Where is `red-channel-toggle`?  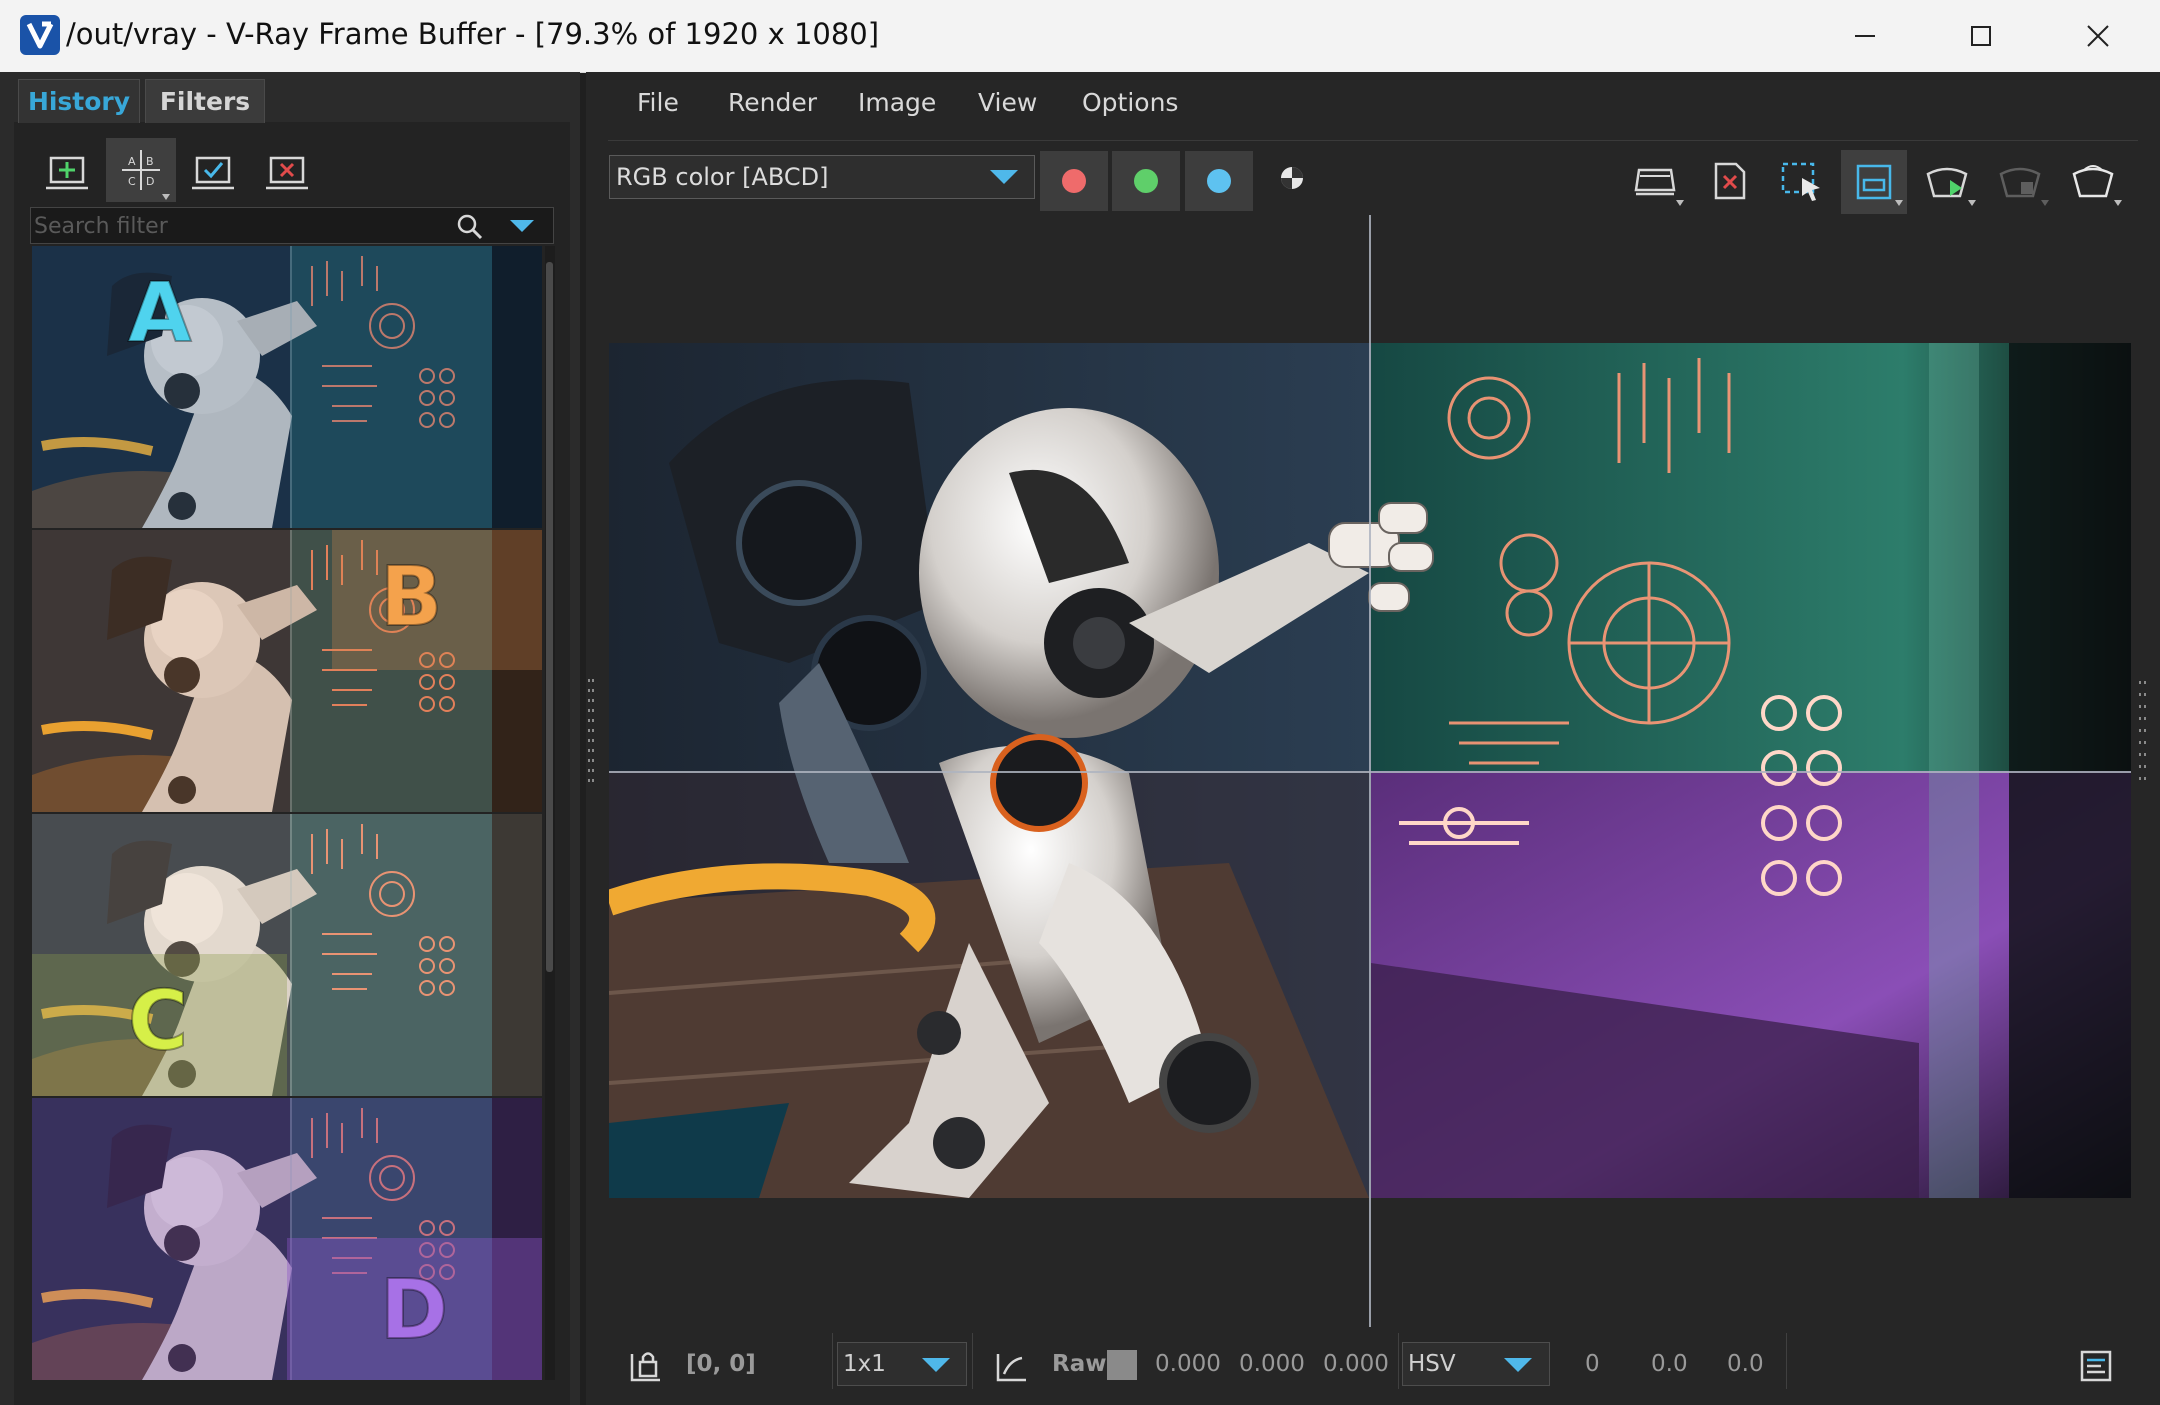
red-channel-toggle is located at coordinates (1074, 181).